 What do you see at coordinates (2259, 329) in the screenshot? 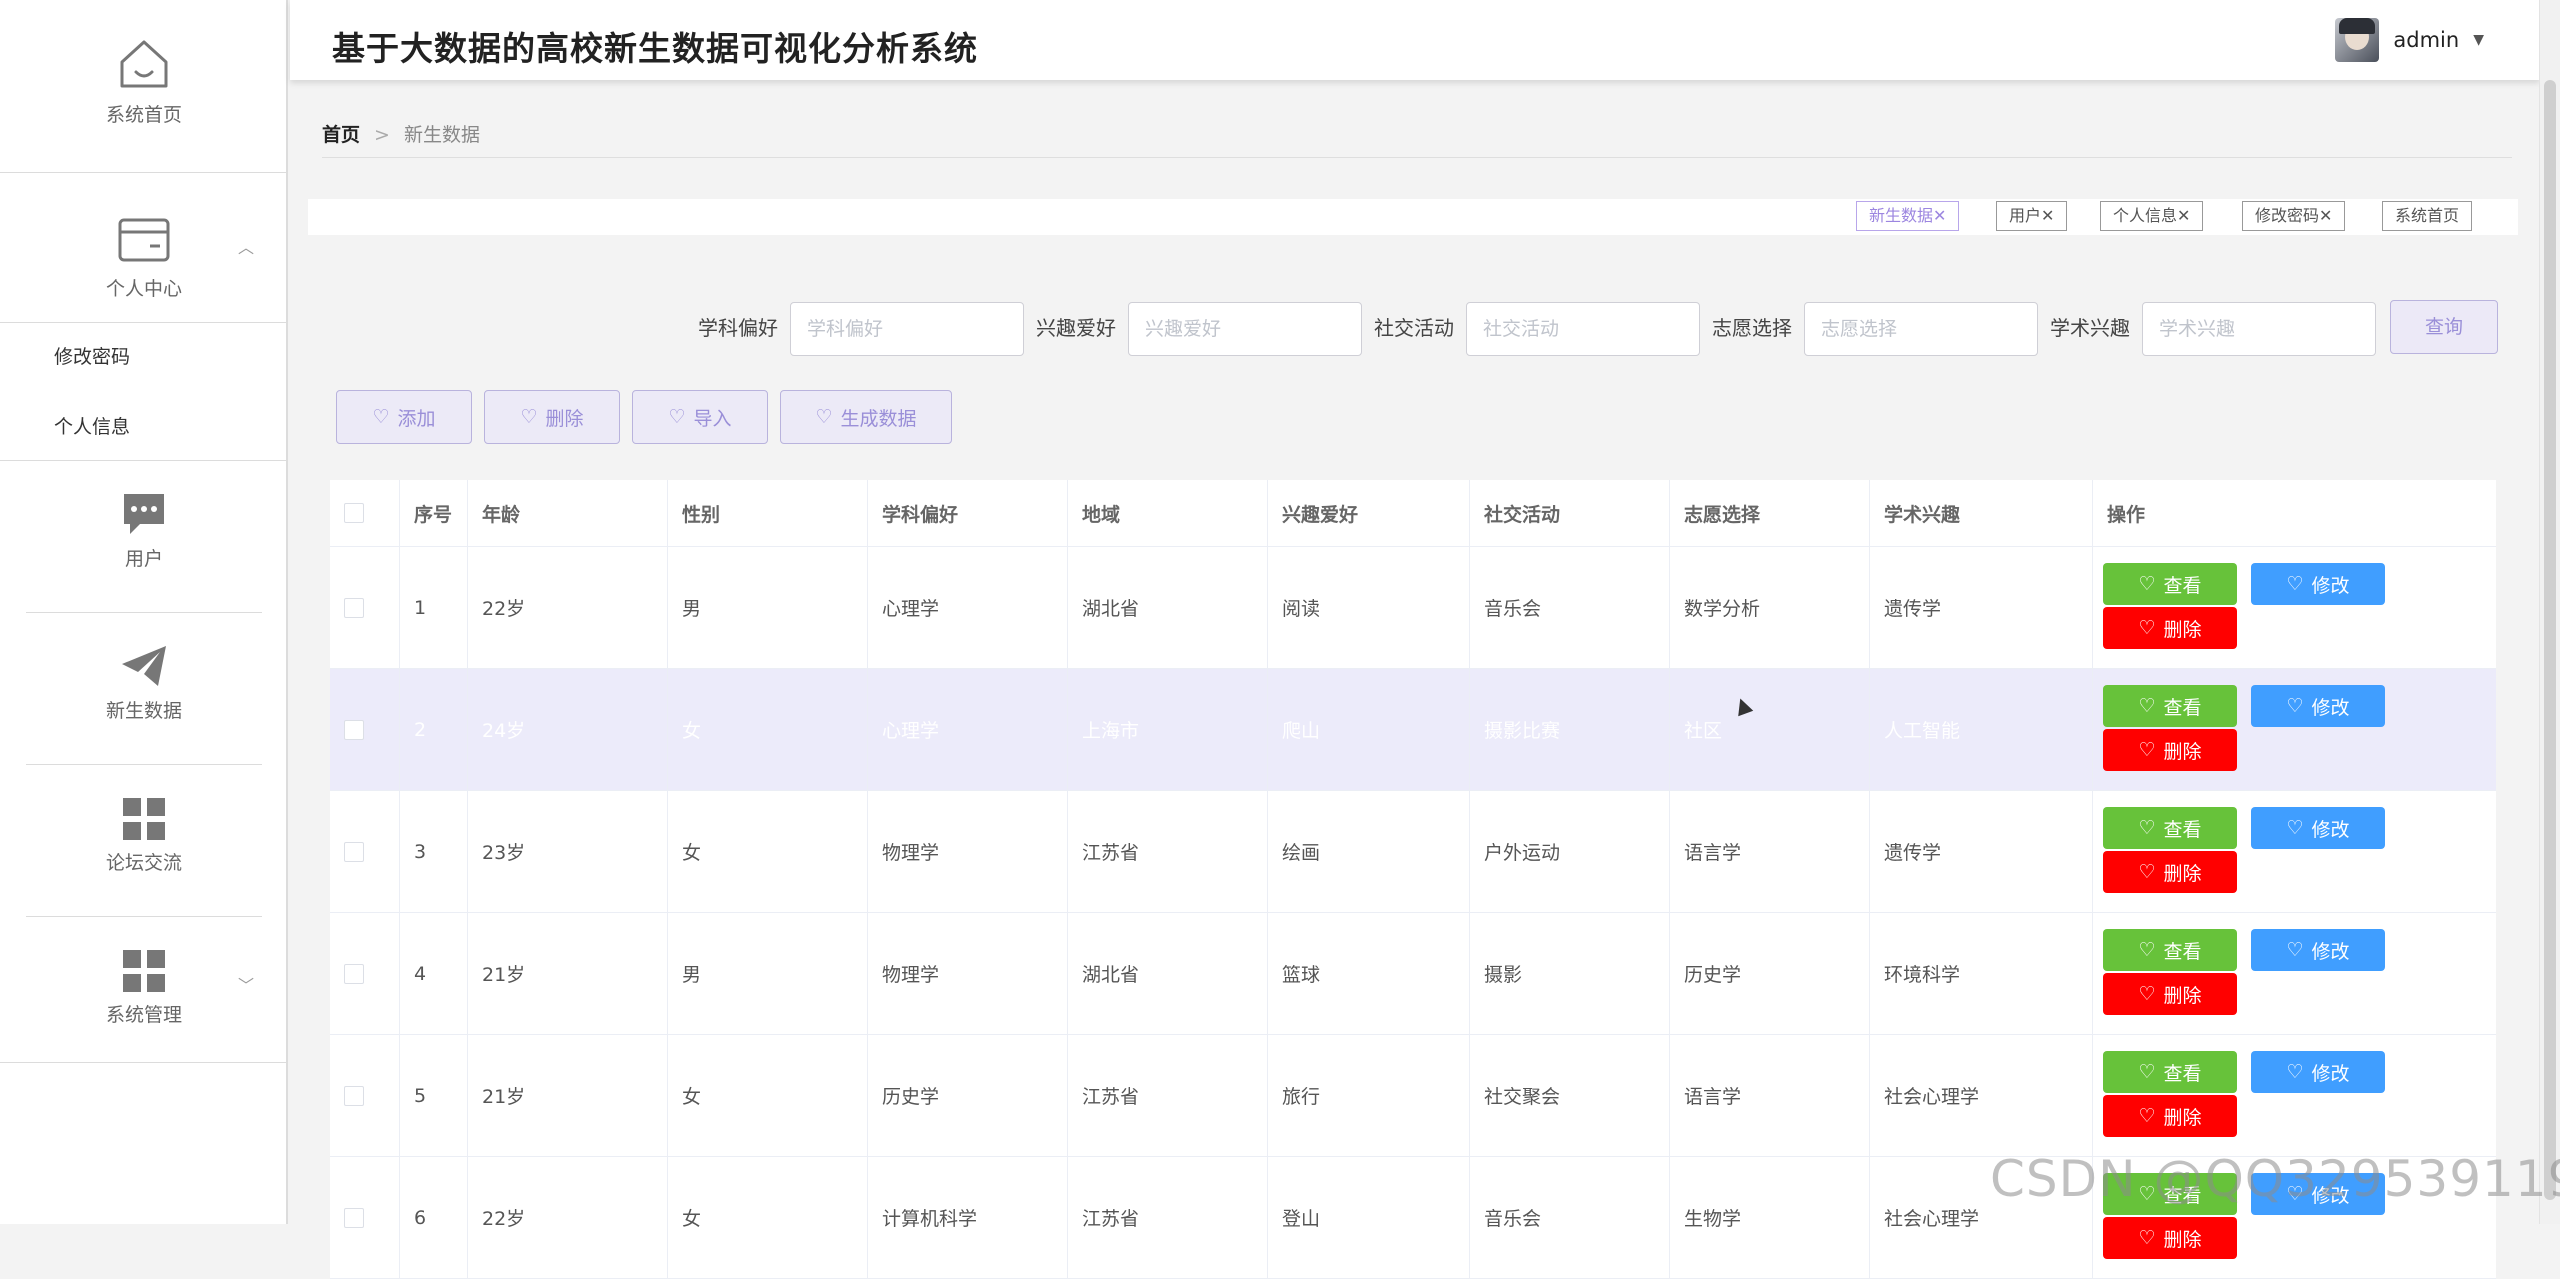
I see `academic-input` at bounding box center [2259, 329].